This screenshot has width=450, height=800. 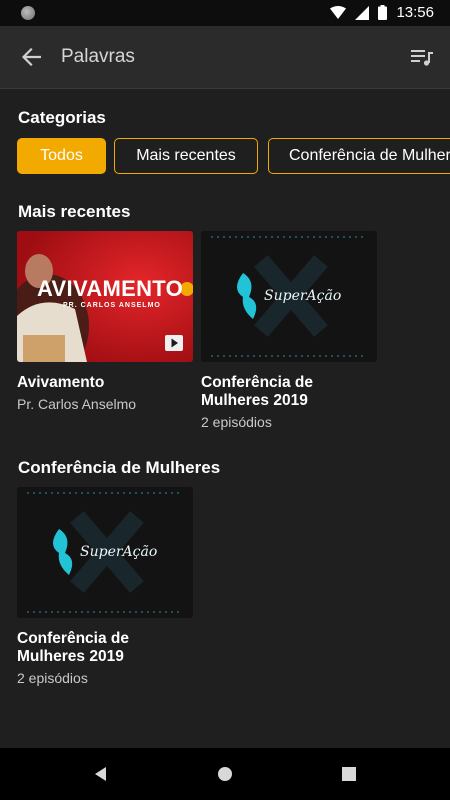 I want to click on system-nav-bar, so click(x=225, y=774).